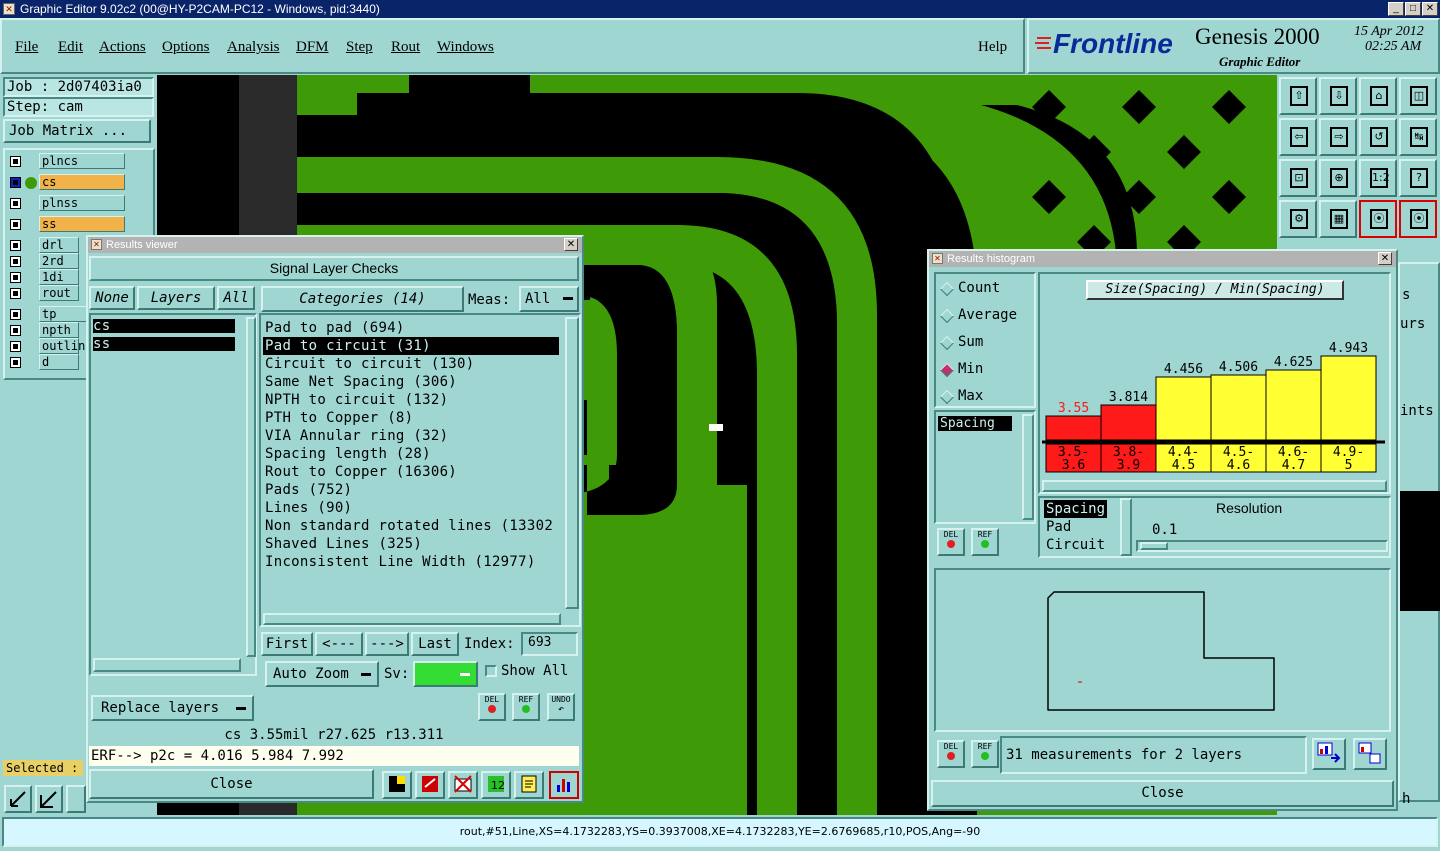 This screenshot has height=851, width=1440. Describe the element at coordinates (564, 785) in the screenshot. I see `histogram-icon` at that location.